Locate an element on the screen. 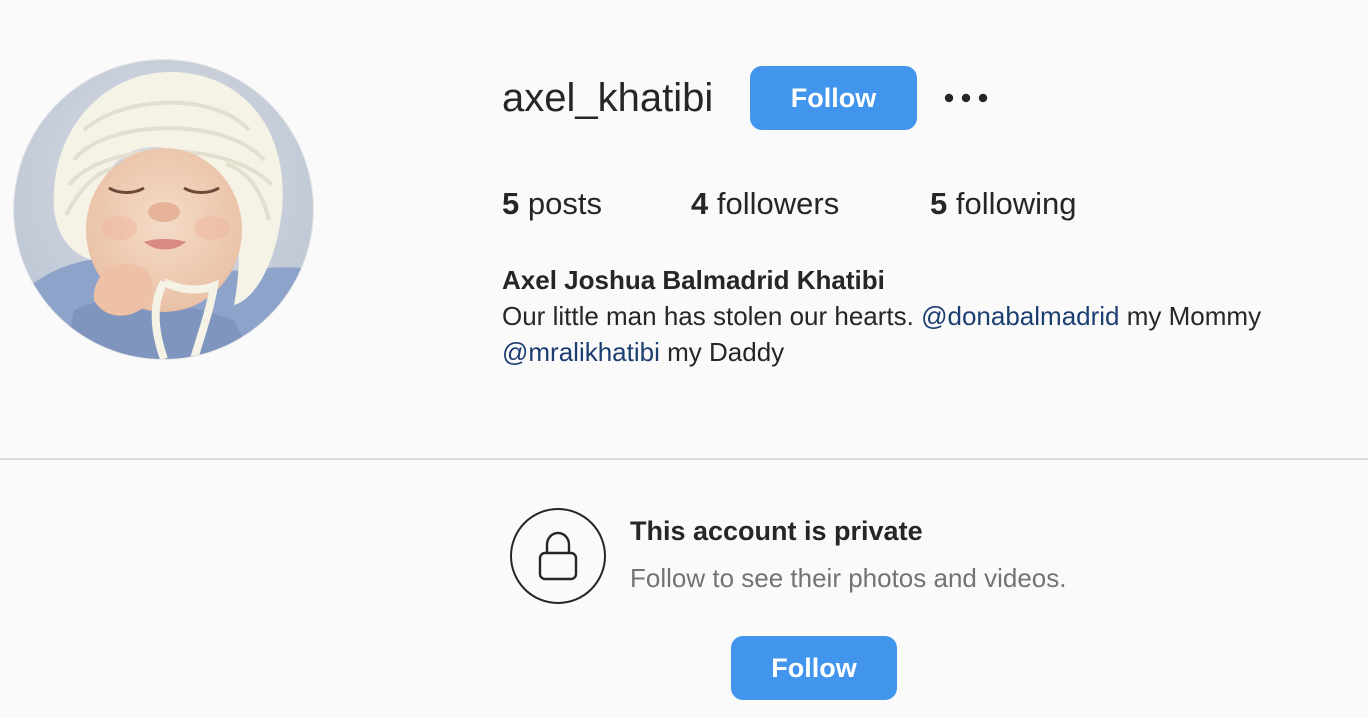 The width and height of the screenshot is (1368, 718). following-link: 5 following is located at coordinates (1003, 204).